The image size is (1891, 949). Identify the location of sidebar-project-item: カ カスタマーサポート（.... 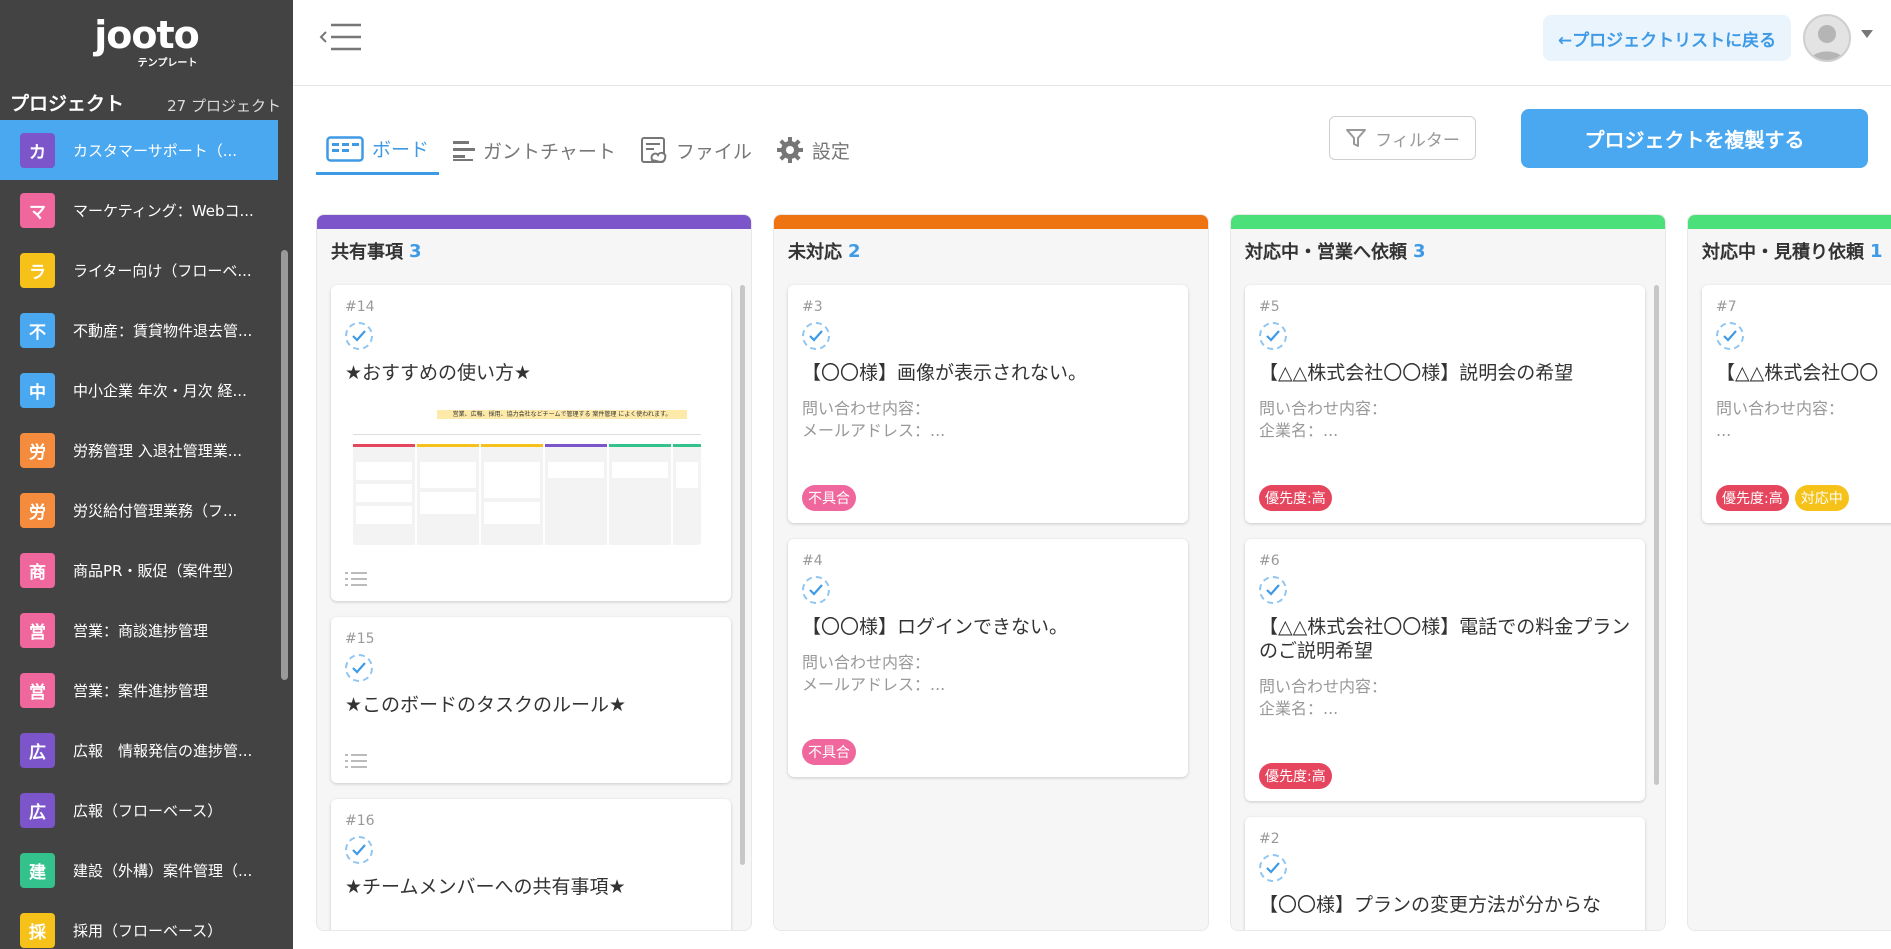
(139, 150).